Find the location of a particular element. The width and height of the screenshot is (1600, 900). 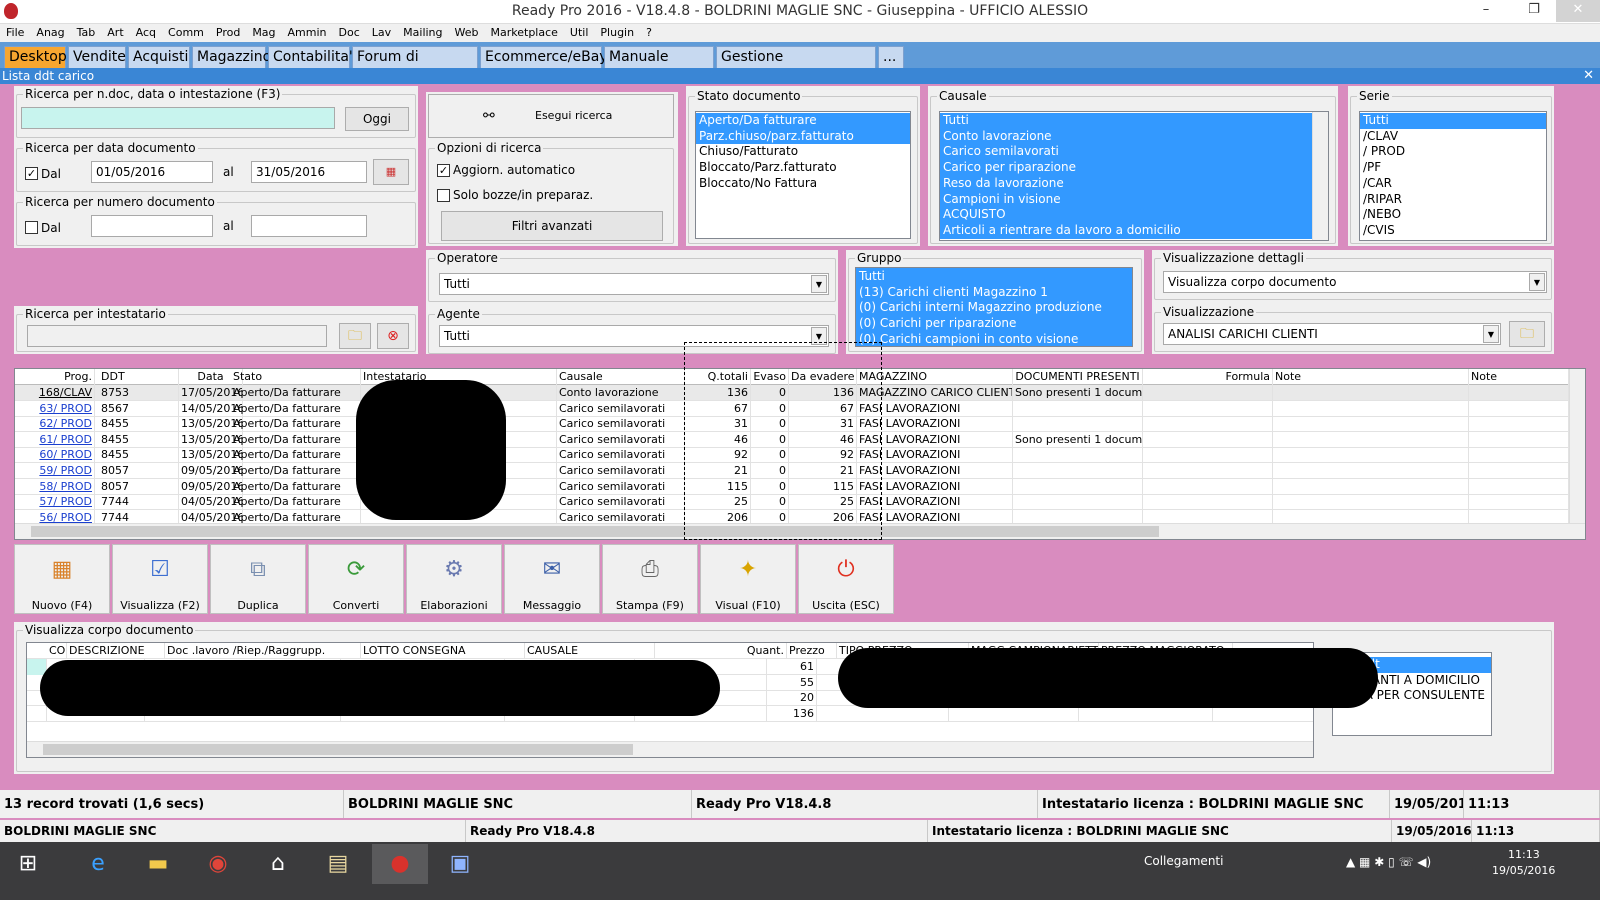

list-item: Bloccato/No Fattura is located at coordinates (803, 184).